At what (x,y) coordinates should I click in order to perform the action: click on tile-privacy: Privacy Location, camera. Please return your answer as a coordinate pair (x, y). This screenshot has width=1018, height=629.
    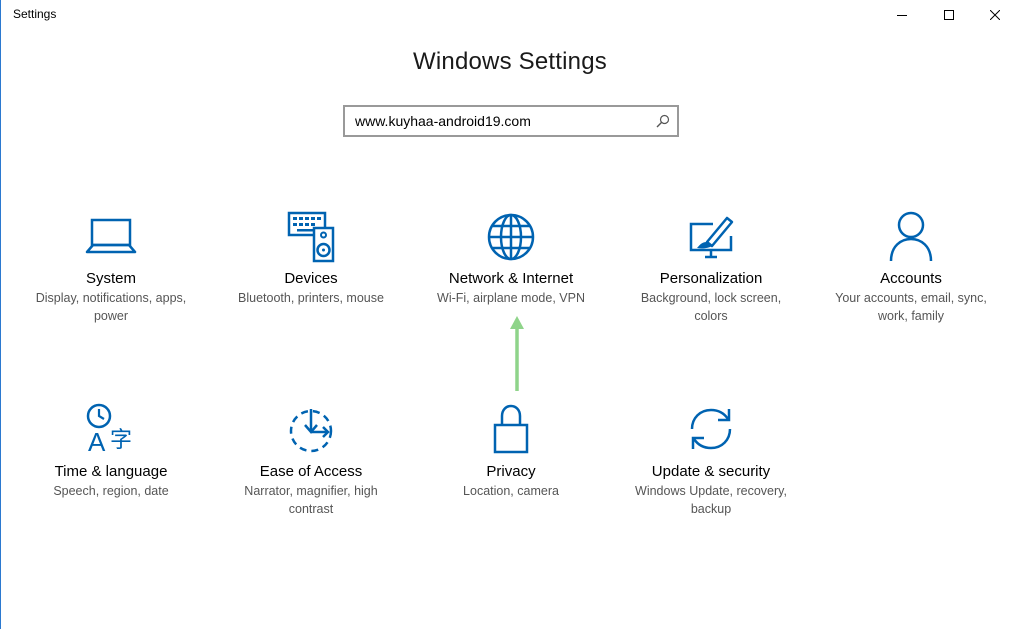
    Looking at the image, I should click on (511, 450).